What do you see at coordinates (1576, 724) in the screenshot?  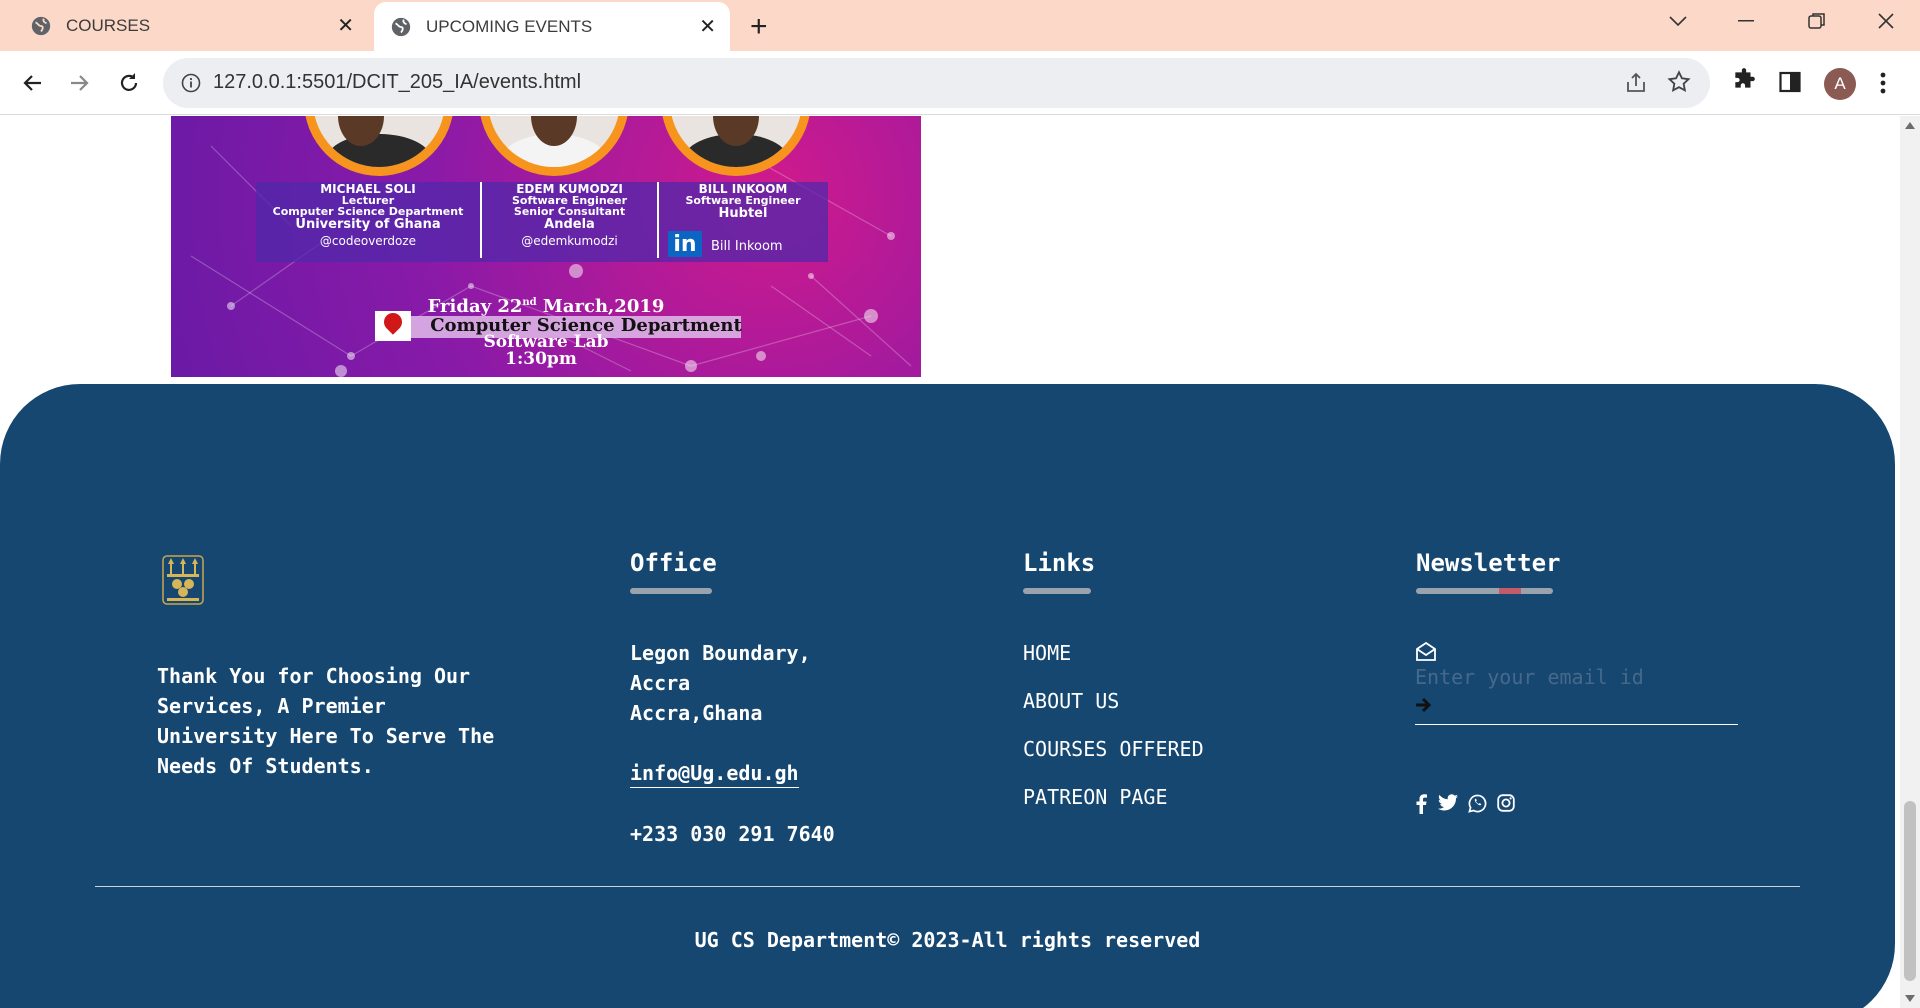 I see `newsletter-input-underline` at bounding box center [1576, 724].